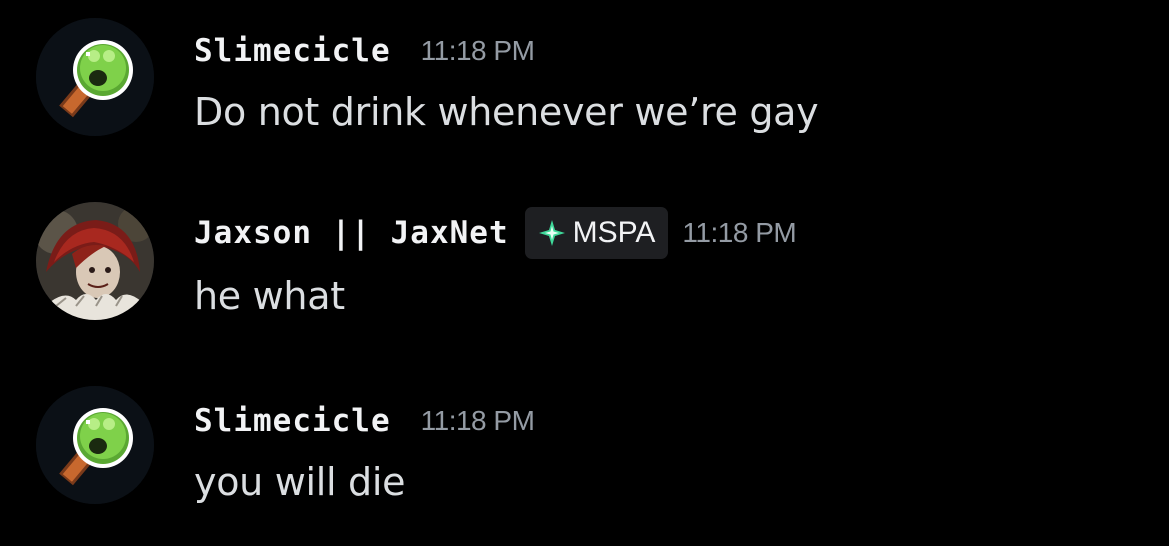 The width and height of the screenshot is (1169, 546). Describe the element at coordinates (506, 112) in the screenshot. I see `message-content: Do not drink whenever we’re gay` at that location.